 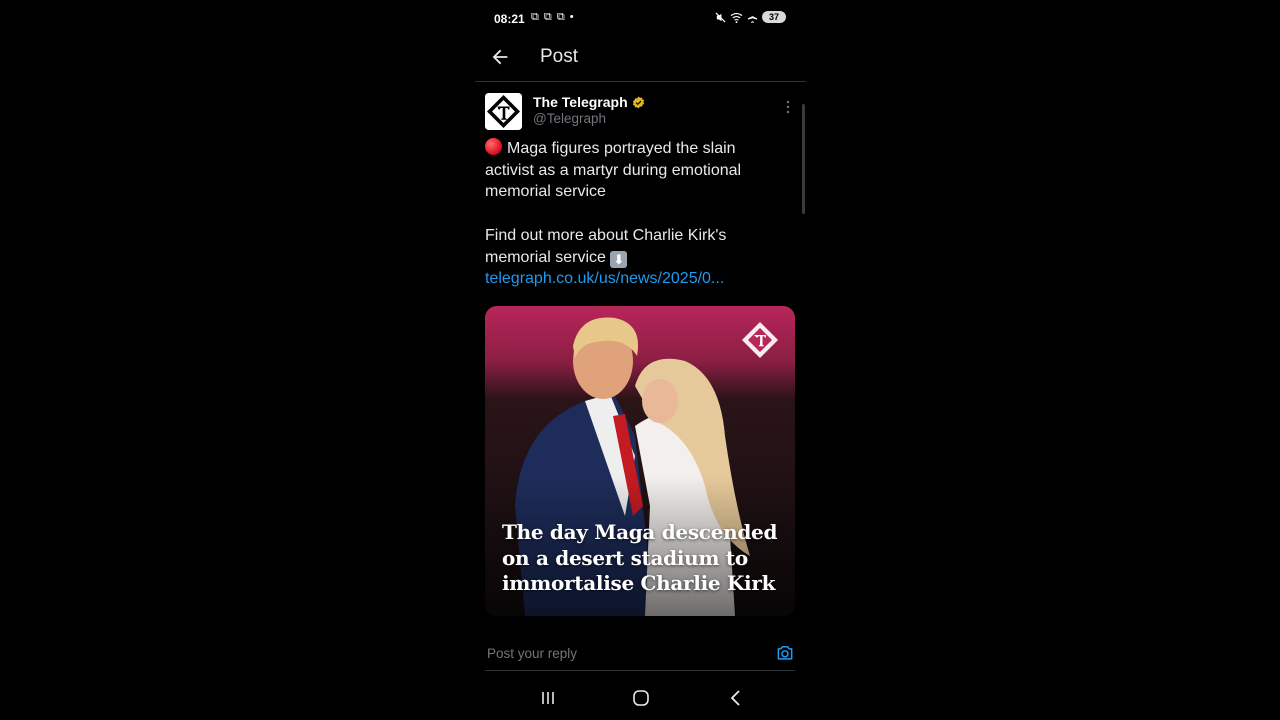 I want to click on system-status-icons: 37, so click(x=750, y=17).